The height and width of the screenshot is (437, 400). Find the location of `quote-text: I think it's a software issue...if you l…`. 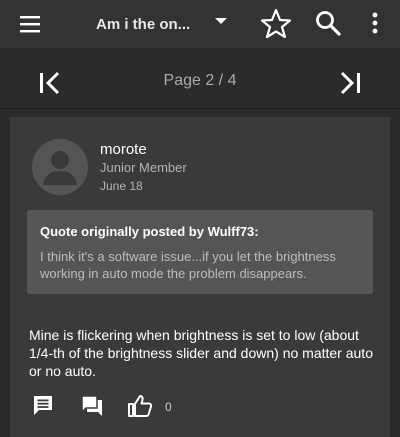

quote-text: I think it's a software issue...if you l… is located at coordinates (188, 265).